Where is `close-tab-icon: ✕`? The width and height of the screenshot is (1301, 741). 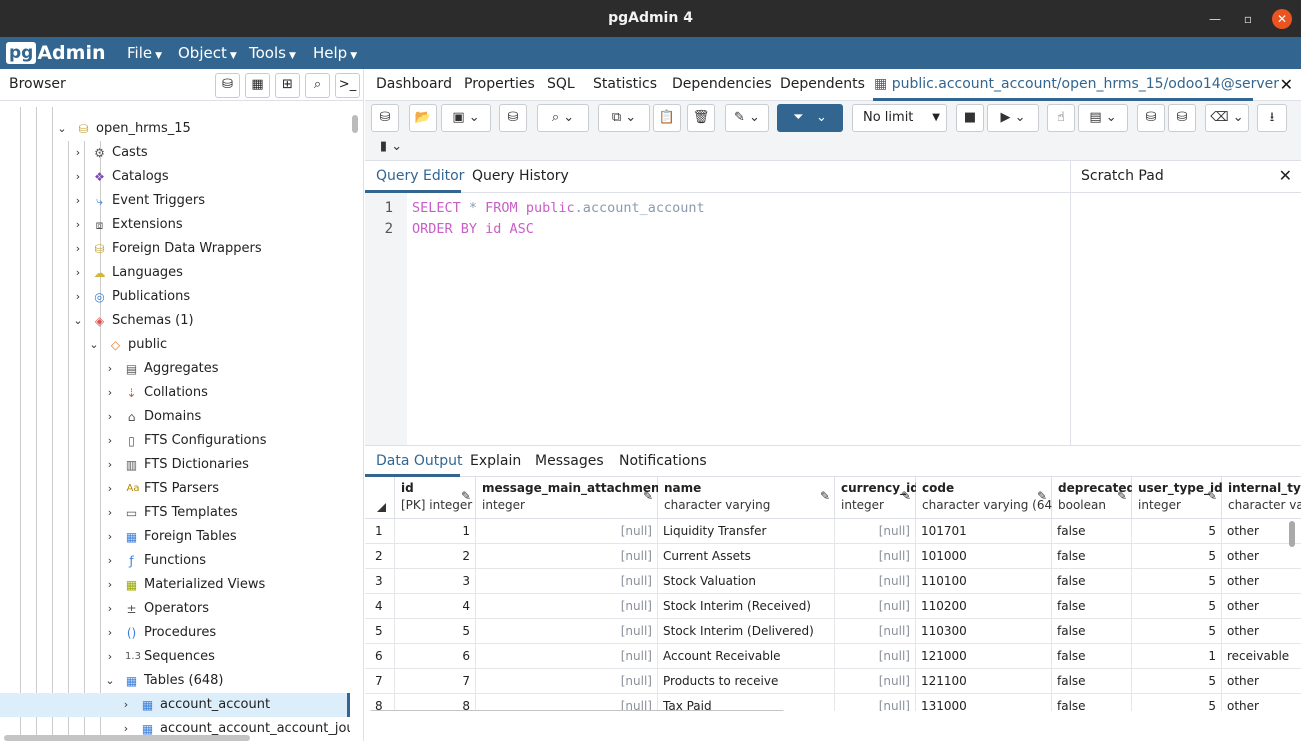
close-tab-icon: ✕ is located at coordinates (1286, 84).